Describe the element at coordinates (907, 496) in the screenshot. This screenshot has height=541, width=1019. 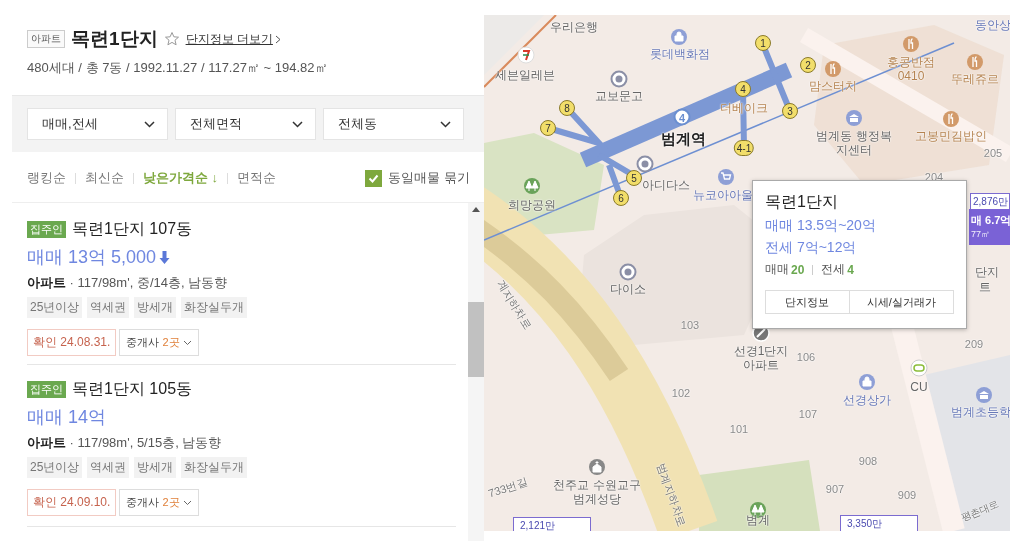
I see `building-number: 909` at that location.